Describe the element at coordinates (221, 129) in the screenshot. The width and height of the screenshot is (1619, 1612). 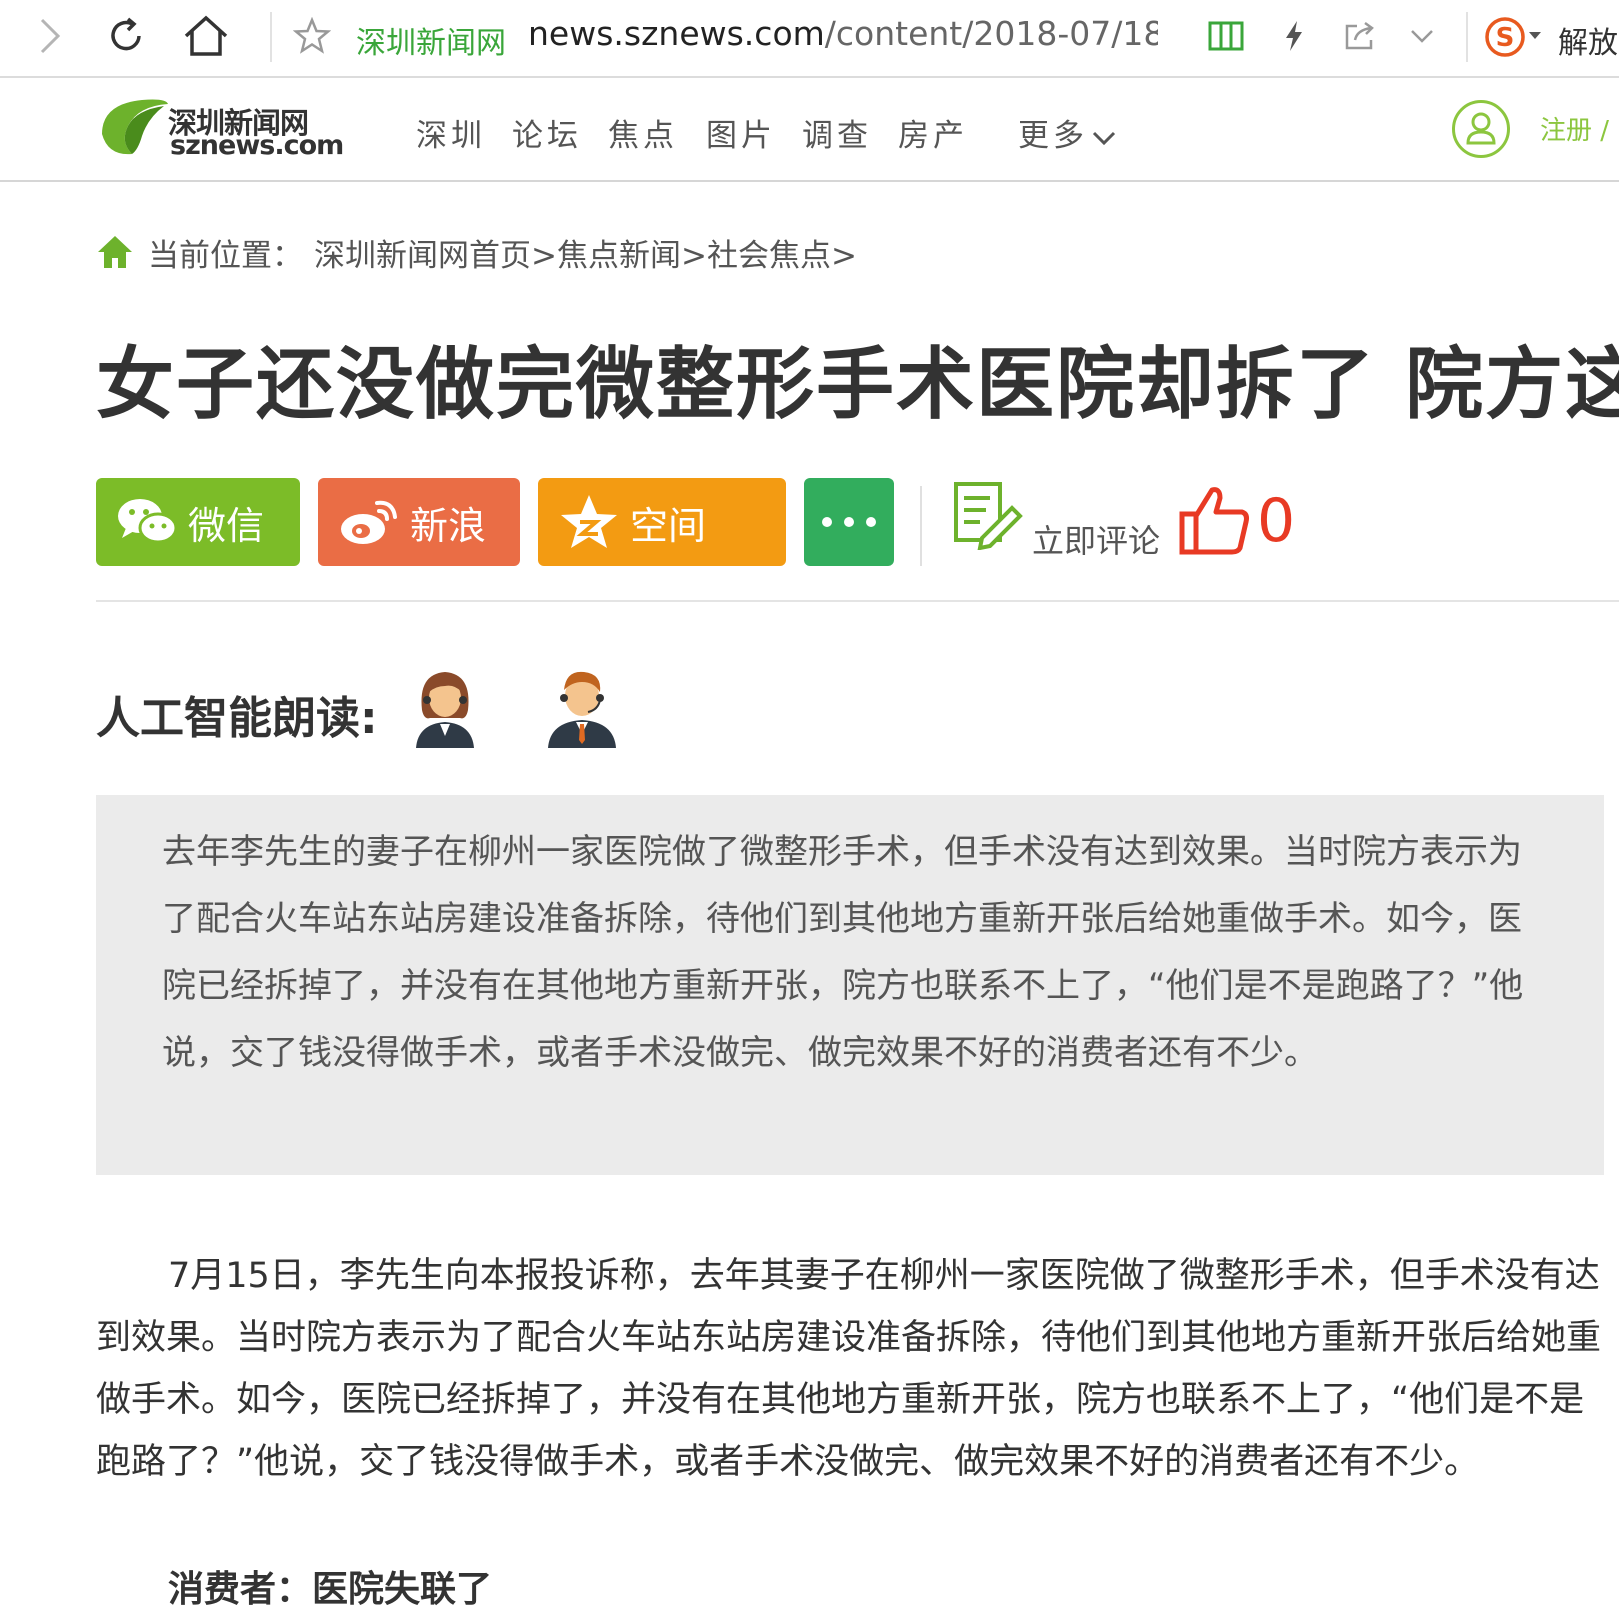
I see `site-logo: 深圳新闻网 sznews.com` at that location.